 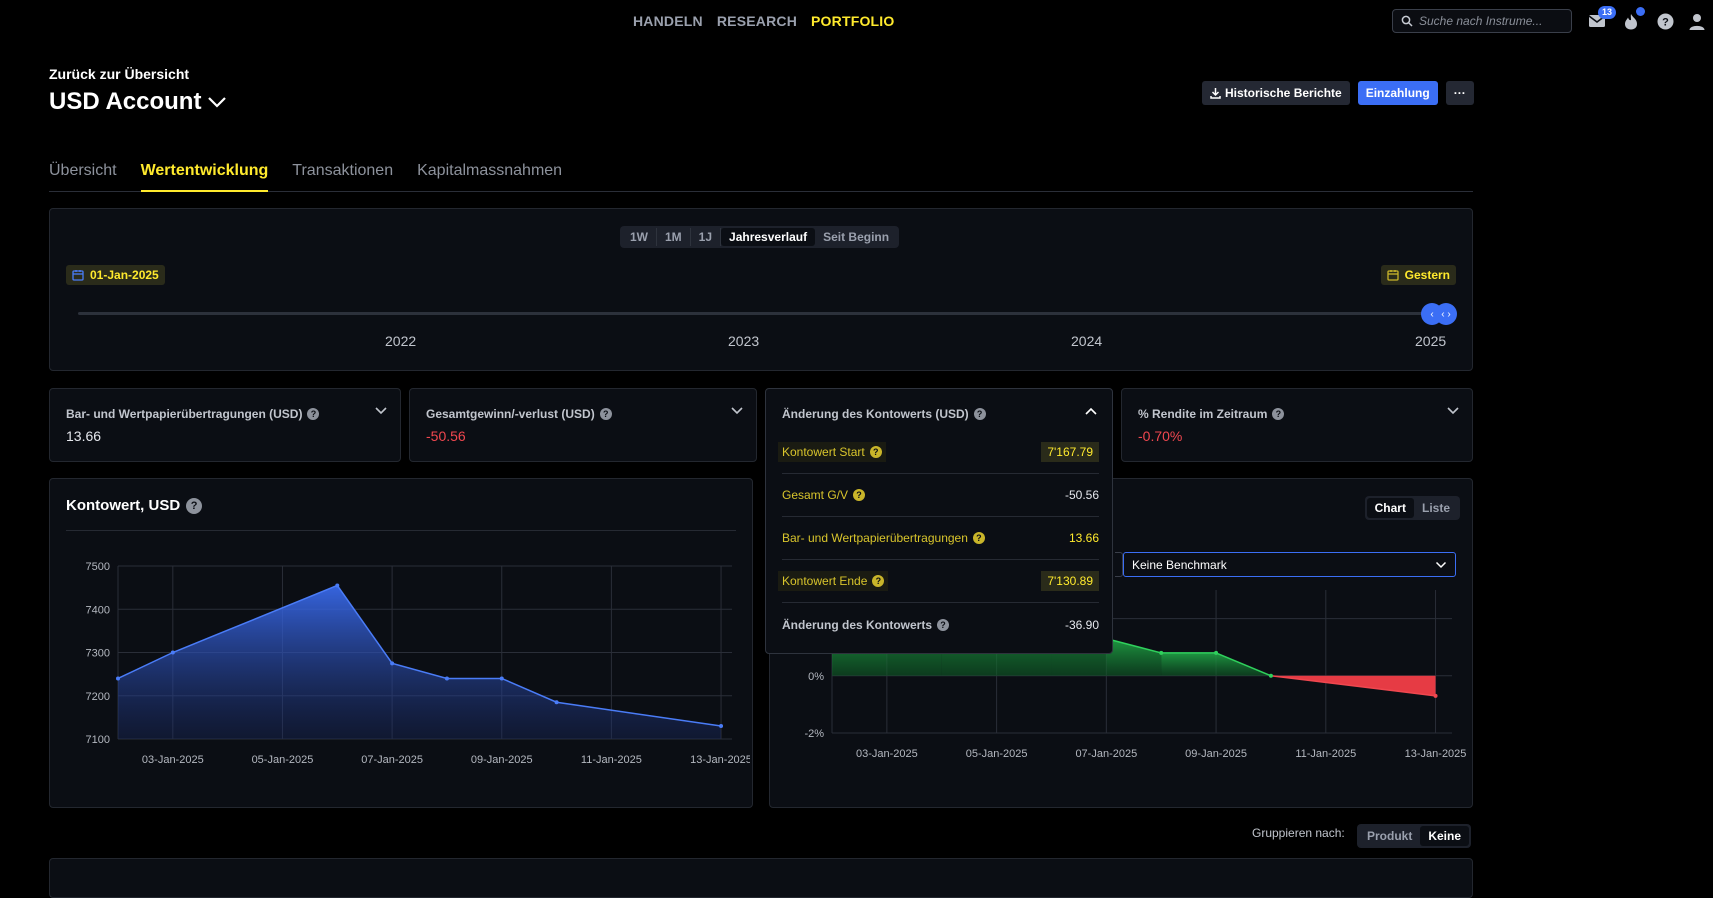 I want to click on y-tick-label: 7300, so click(x=98, y=654).